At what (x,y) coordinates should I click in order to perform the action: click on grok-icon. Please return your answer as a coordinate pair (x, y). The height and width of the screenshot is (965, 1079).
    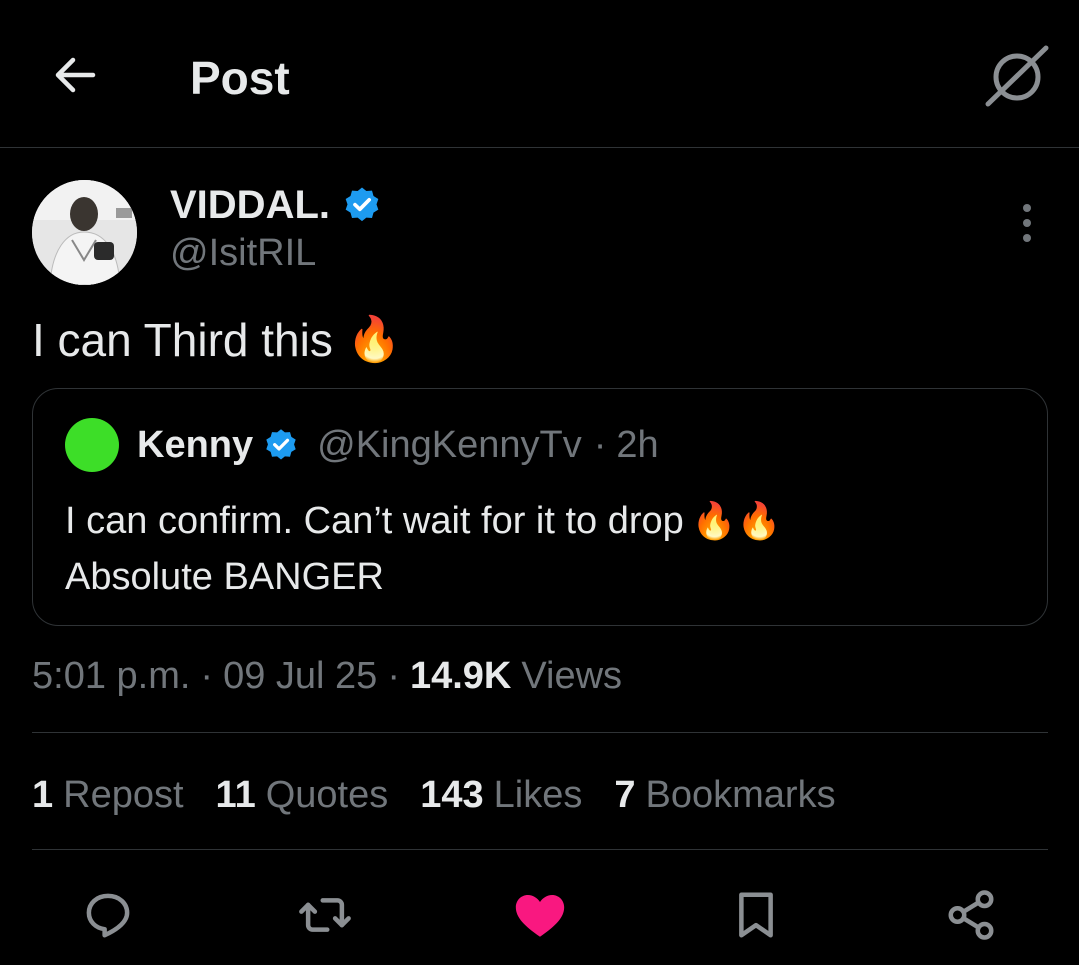
    Looking at the image, I should click on (1017, 76).